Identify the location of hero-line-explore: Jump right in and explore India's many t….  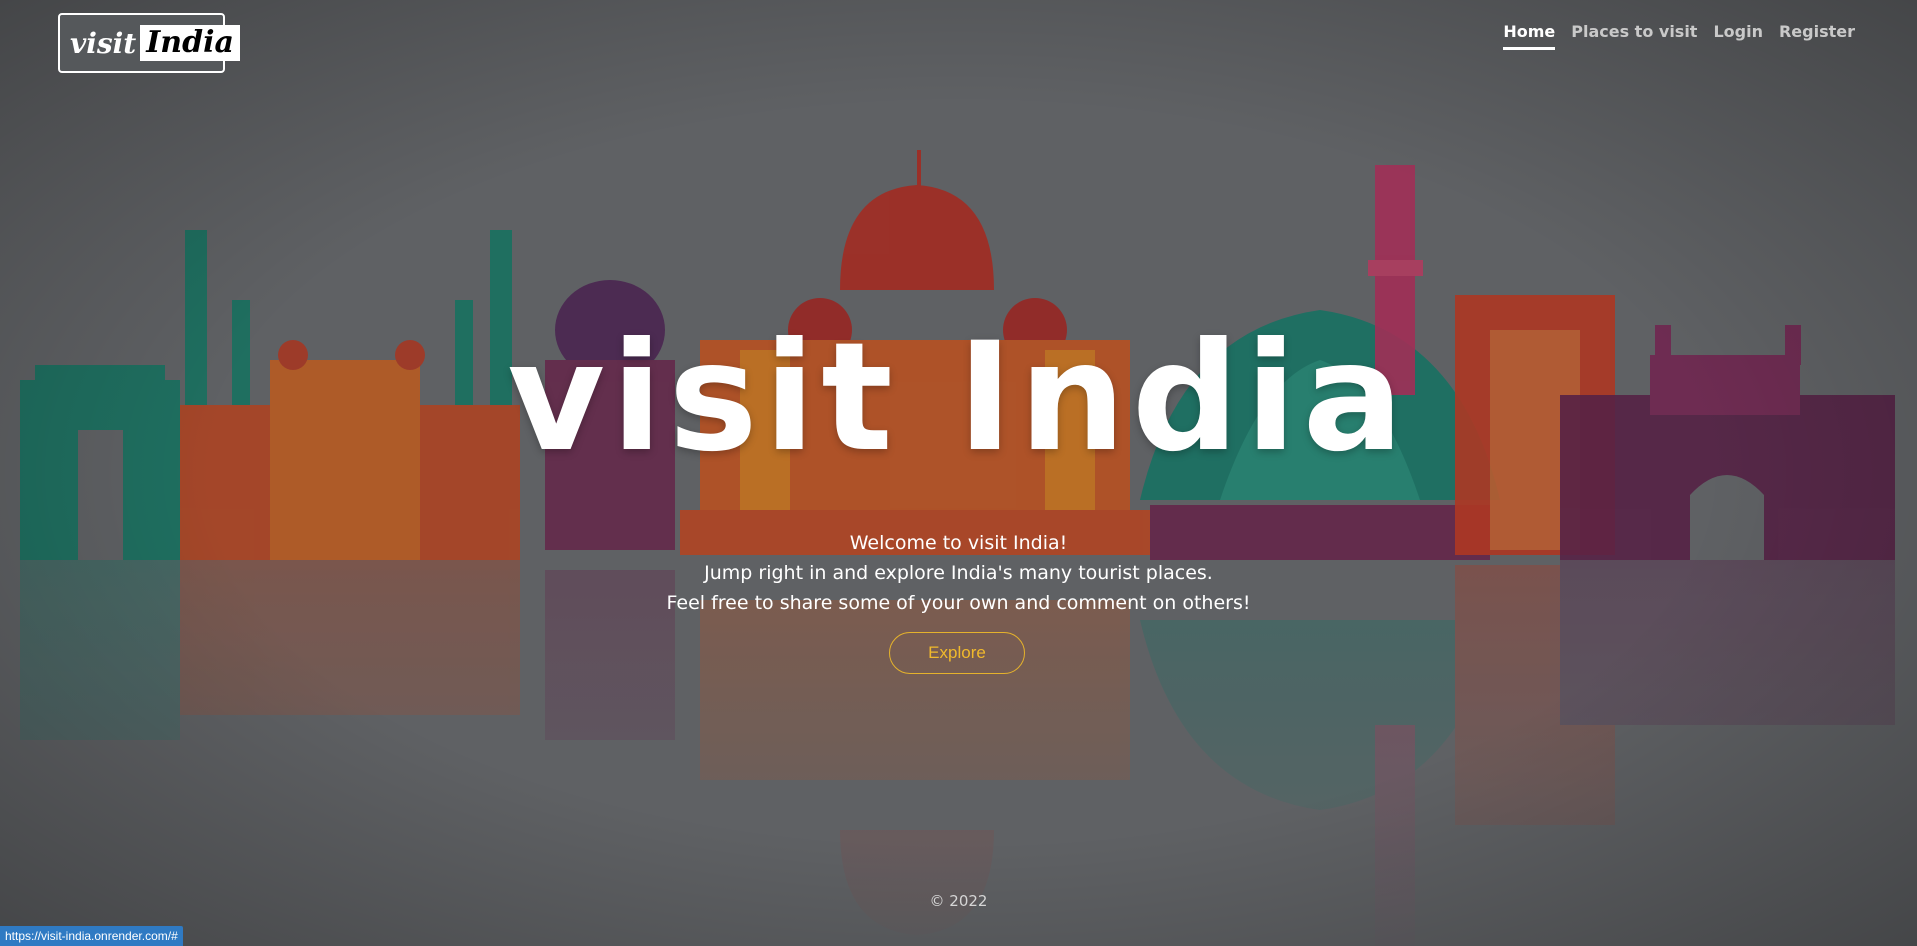
(958, 573).